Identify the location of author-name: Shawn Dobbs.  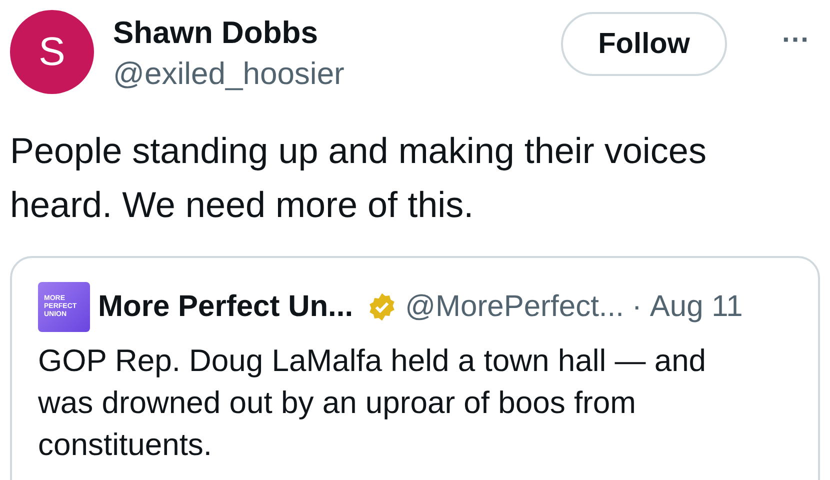
(216, 33).